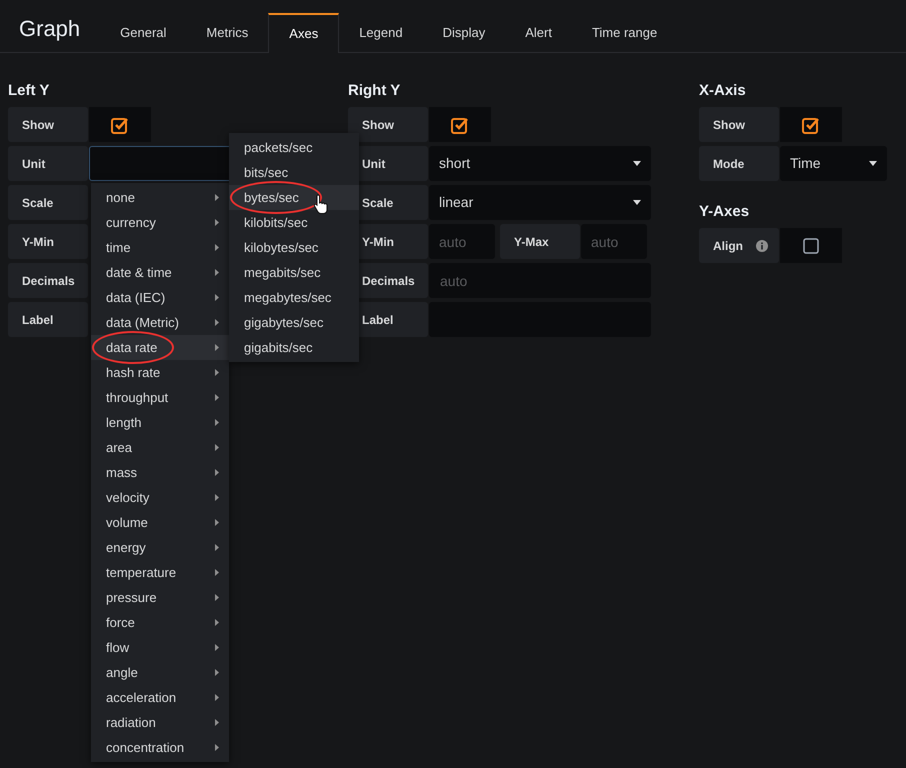  Describe the element at coordinates (48, 319) in the screenshot. I see `field-label: Label` at that location.